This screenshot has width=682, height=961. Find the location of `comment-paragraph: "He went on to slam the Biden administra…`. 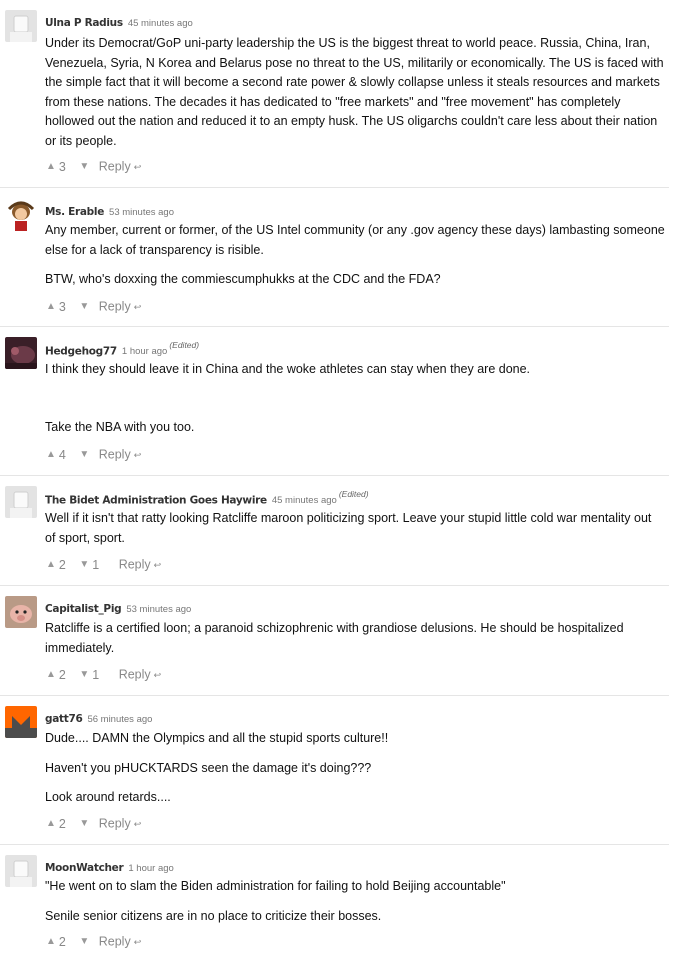

comment-paragraph: "He went on to slam the Biden administra… is located at coordinates (275, 886).